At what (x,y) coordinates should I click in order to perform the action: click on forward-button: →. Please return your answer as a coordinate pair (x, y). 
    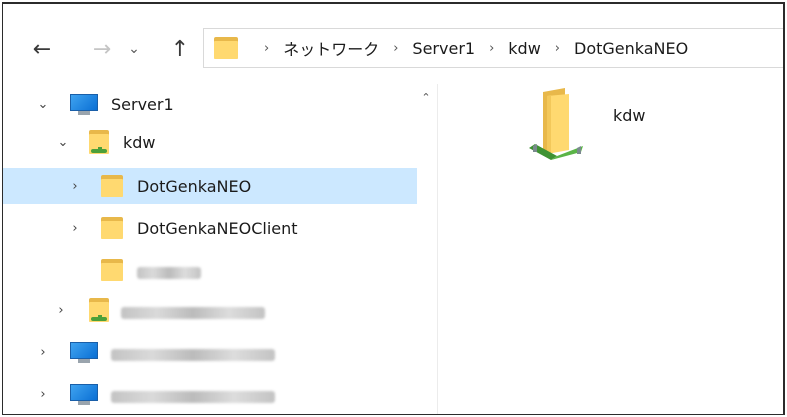
    Looking at the image, I should click on (102, 49).